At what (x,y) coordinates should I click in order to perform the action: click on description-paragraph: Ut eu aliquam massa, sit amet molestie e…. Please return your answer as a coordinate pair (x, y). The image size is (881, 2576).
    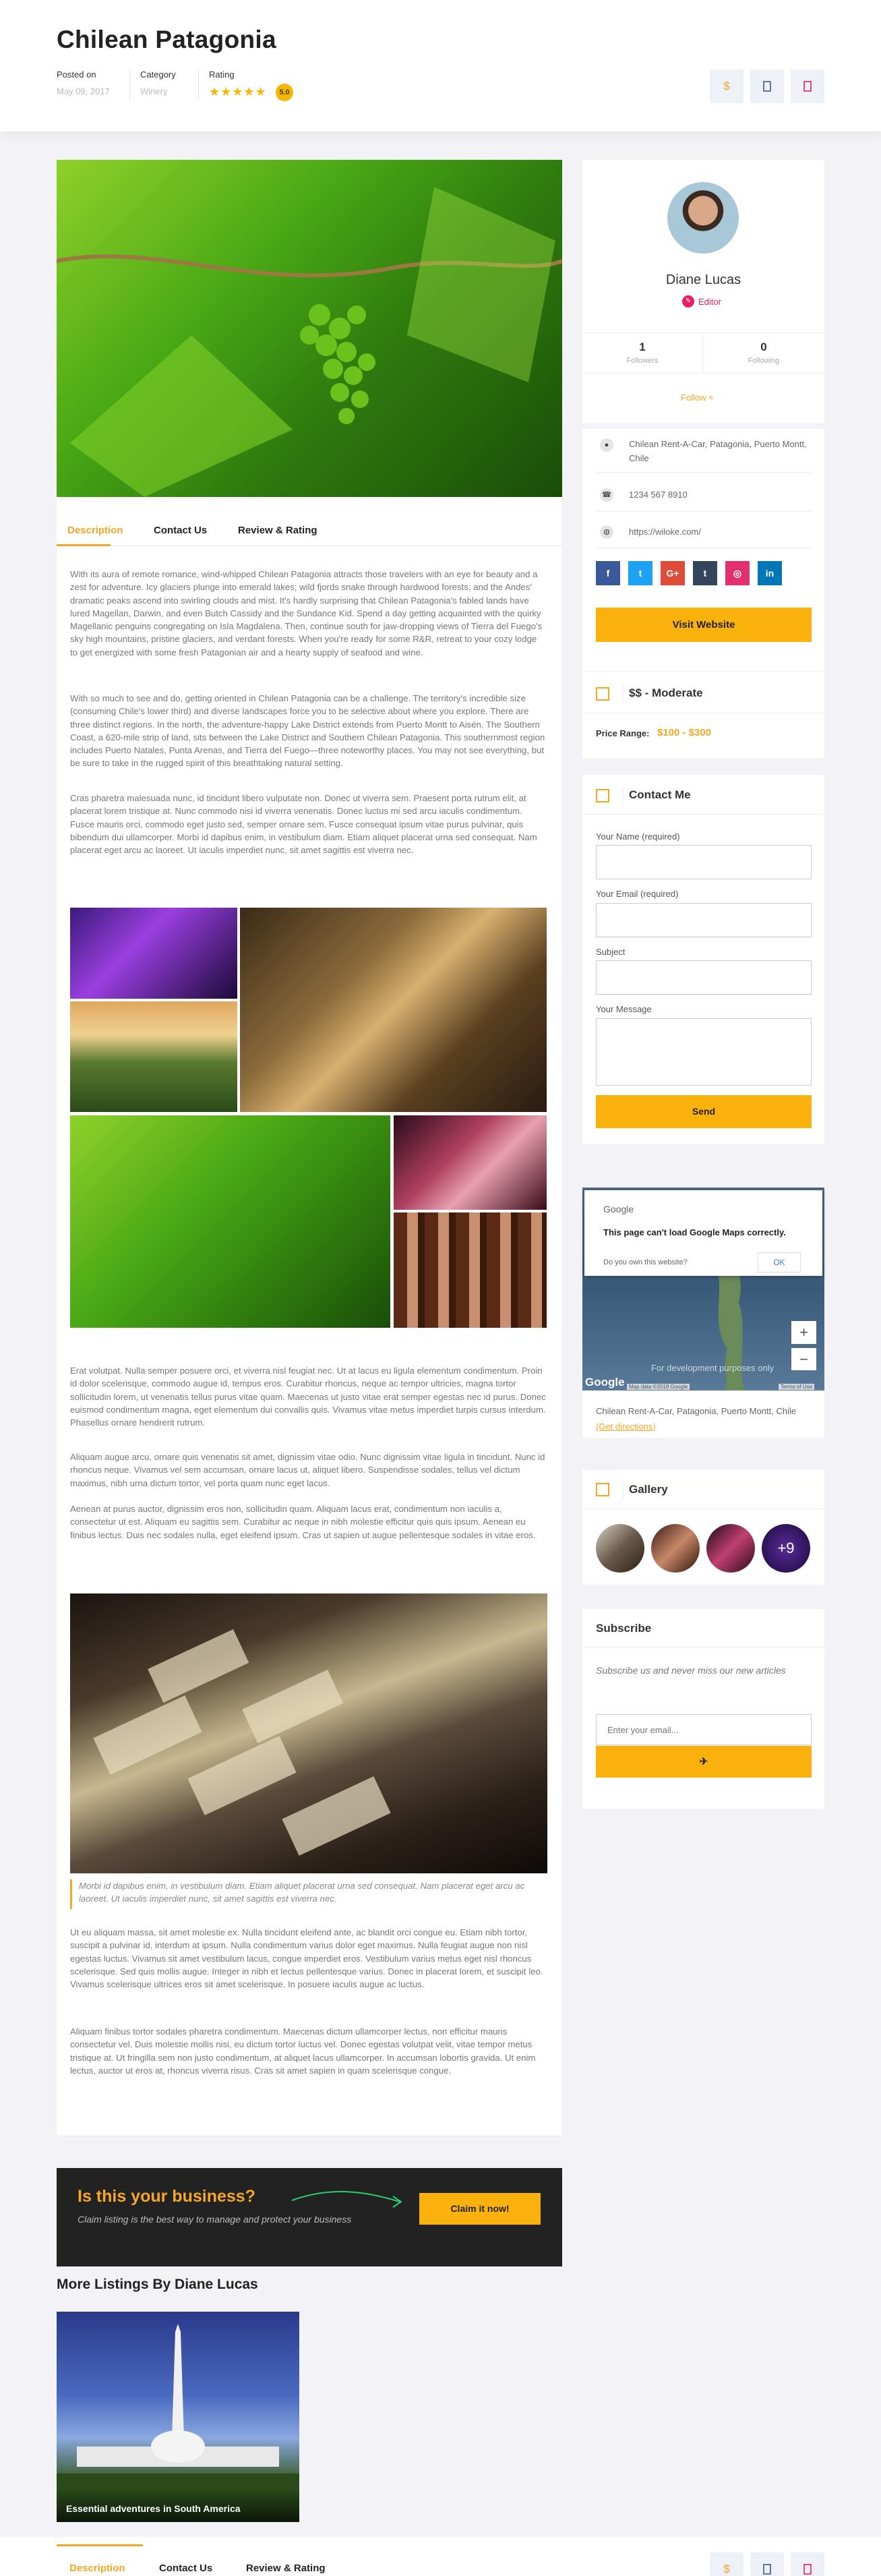
    Looking at the image, I should click on (306, 1958).